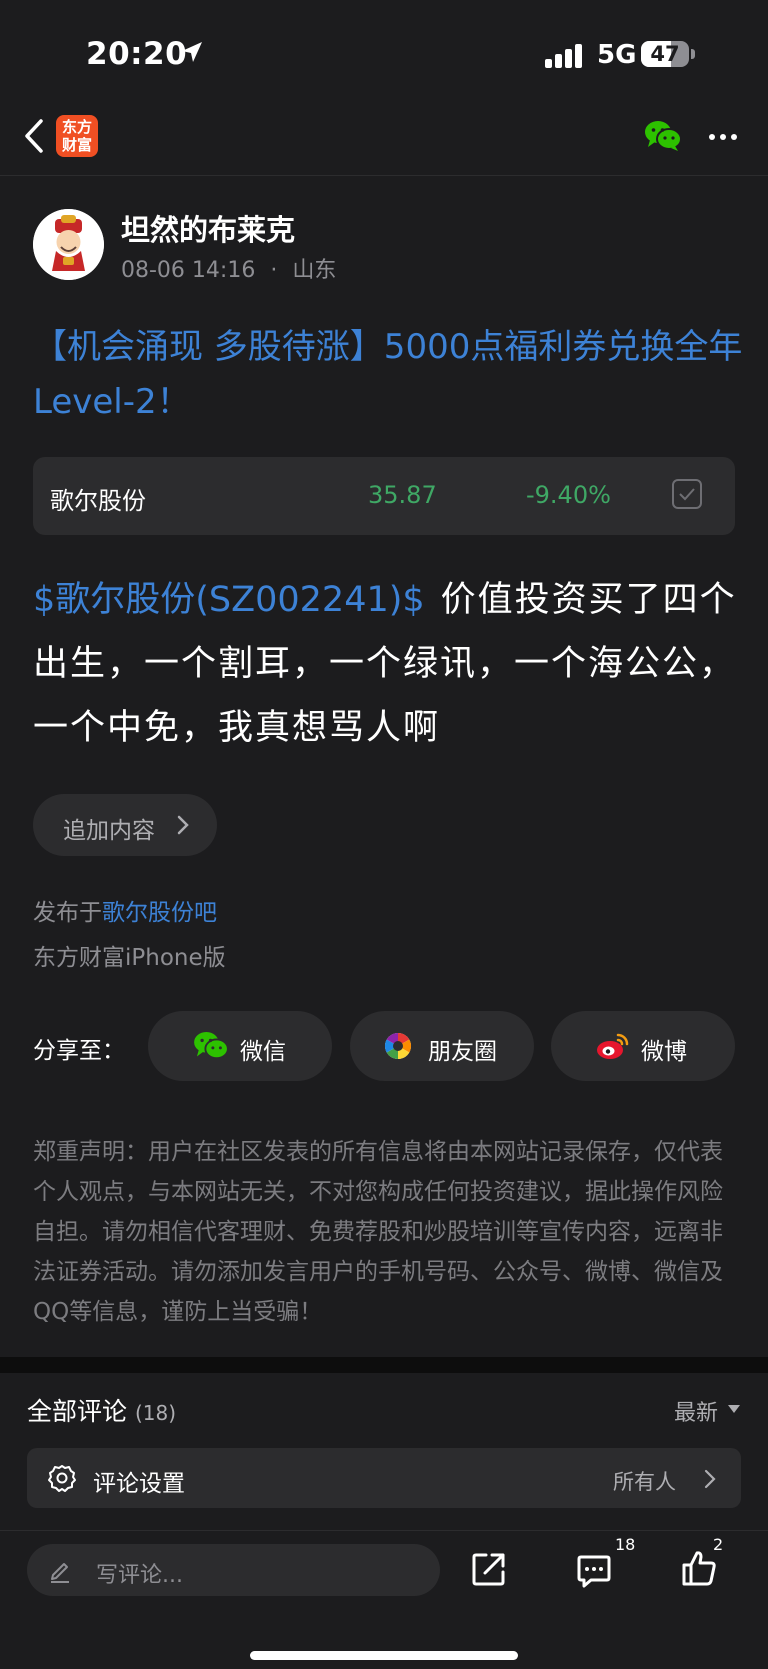  Describe the element at coordinates (129, 958) in the screenshot. I see `client-source: 东方财富iPhone版` at that location.